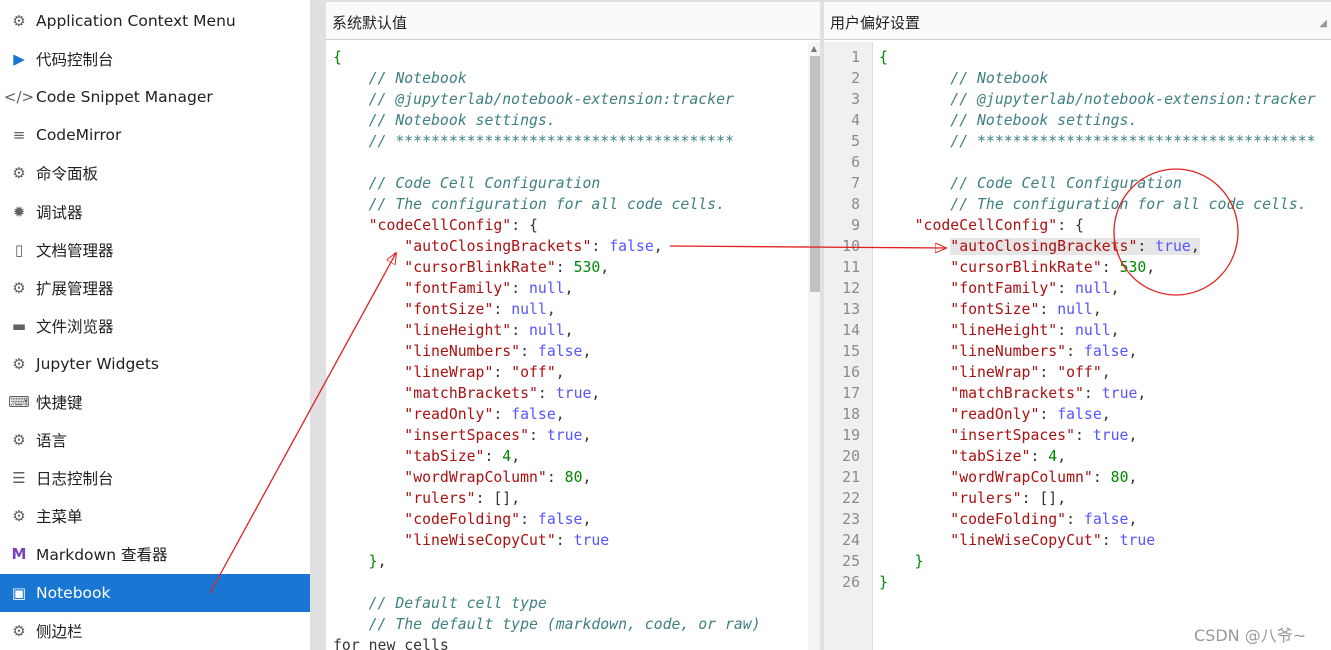 The image size is (1331, 650). What do you see at coordinates (377, 561) in the screenshot?
I see `code-line: },` at bounding box center [377, 561].